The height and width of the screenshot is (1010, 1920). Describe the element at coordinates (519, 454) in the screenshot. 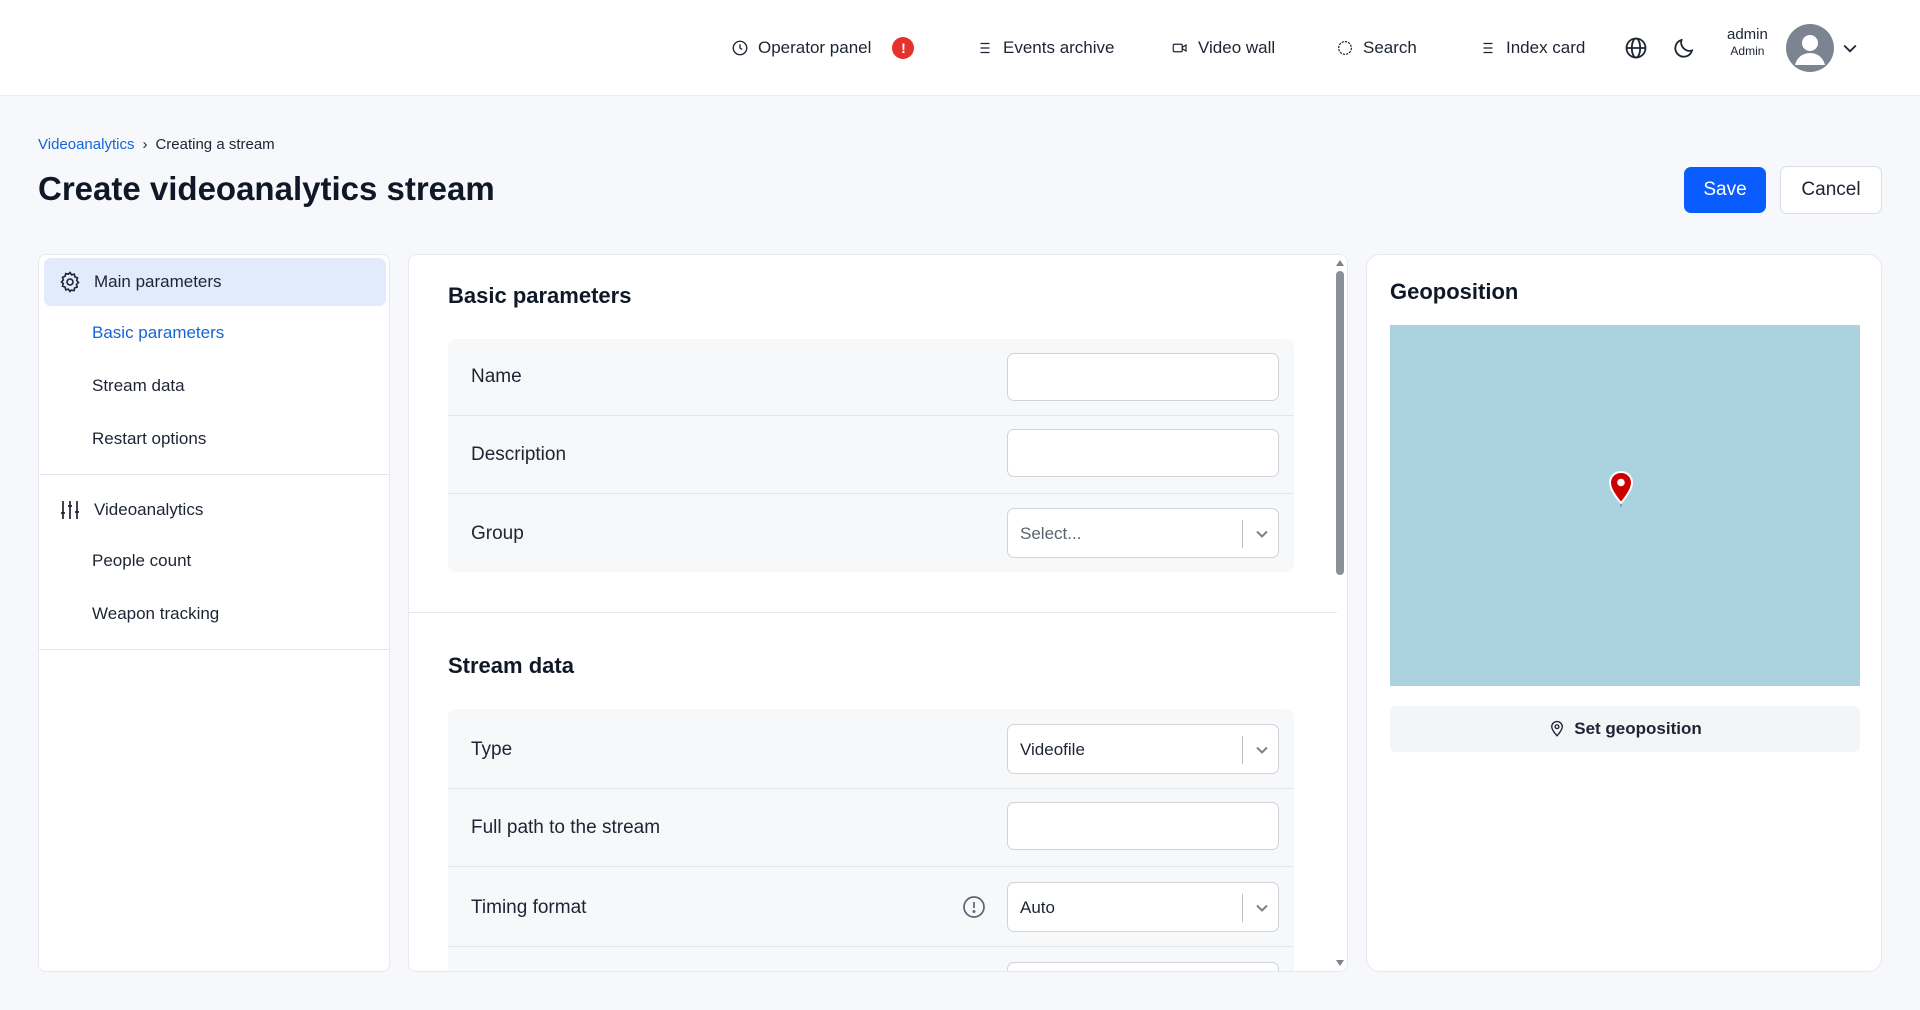

I see `description-label: Description` at that location.